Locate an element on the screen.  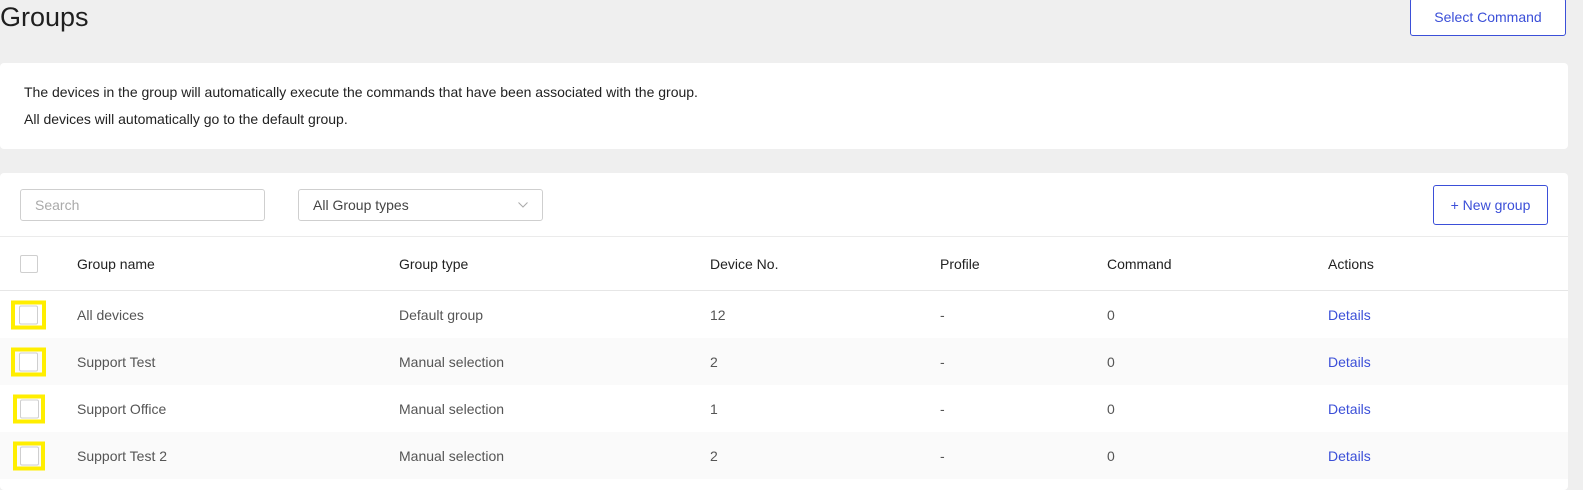
select-command-button: Select Command is located at coordinates (1488, 18).